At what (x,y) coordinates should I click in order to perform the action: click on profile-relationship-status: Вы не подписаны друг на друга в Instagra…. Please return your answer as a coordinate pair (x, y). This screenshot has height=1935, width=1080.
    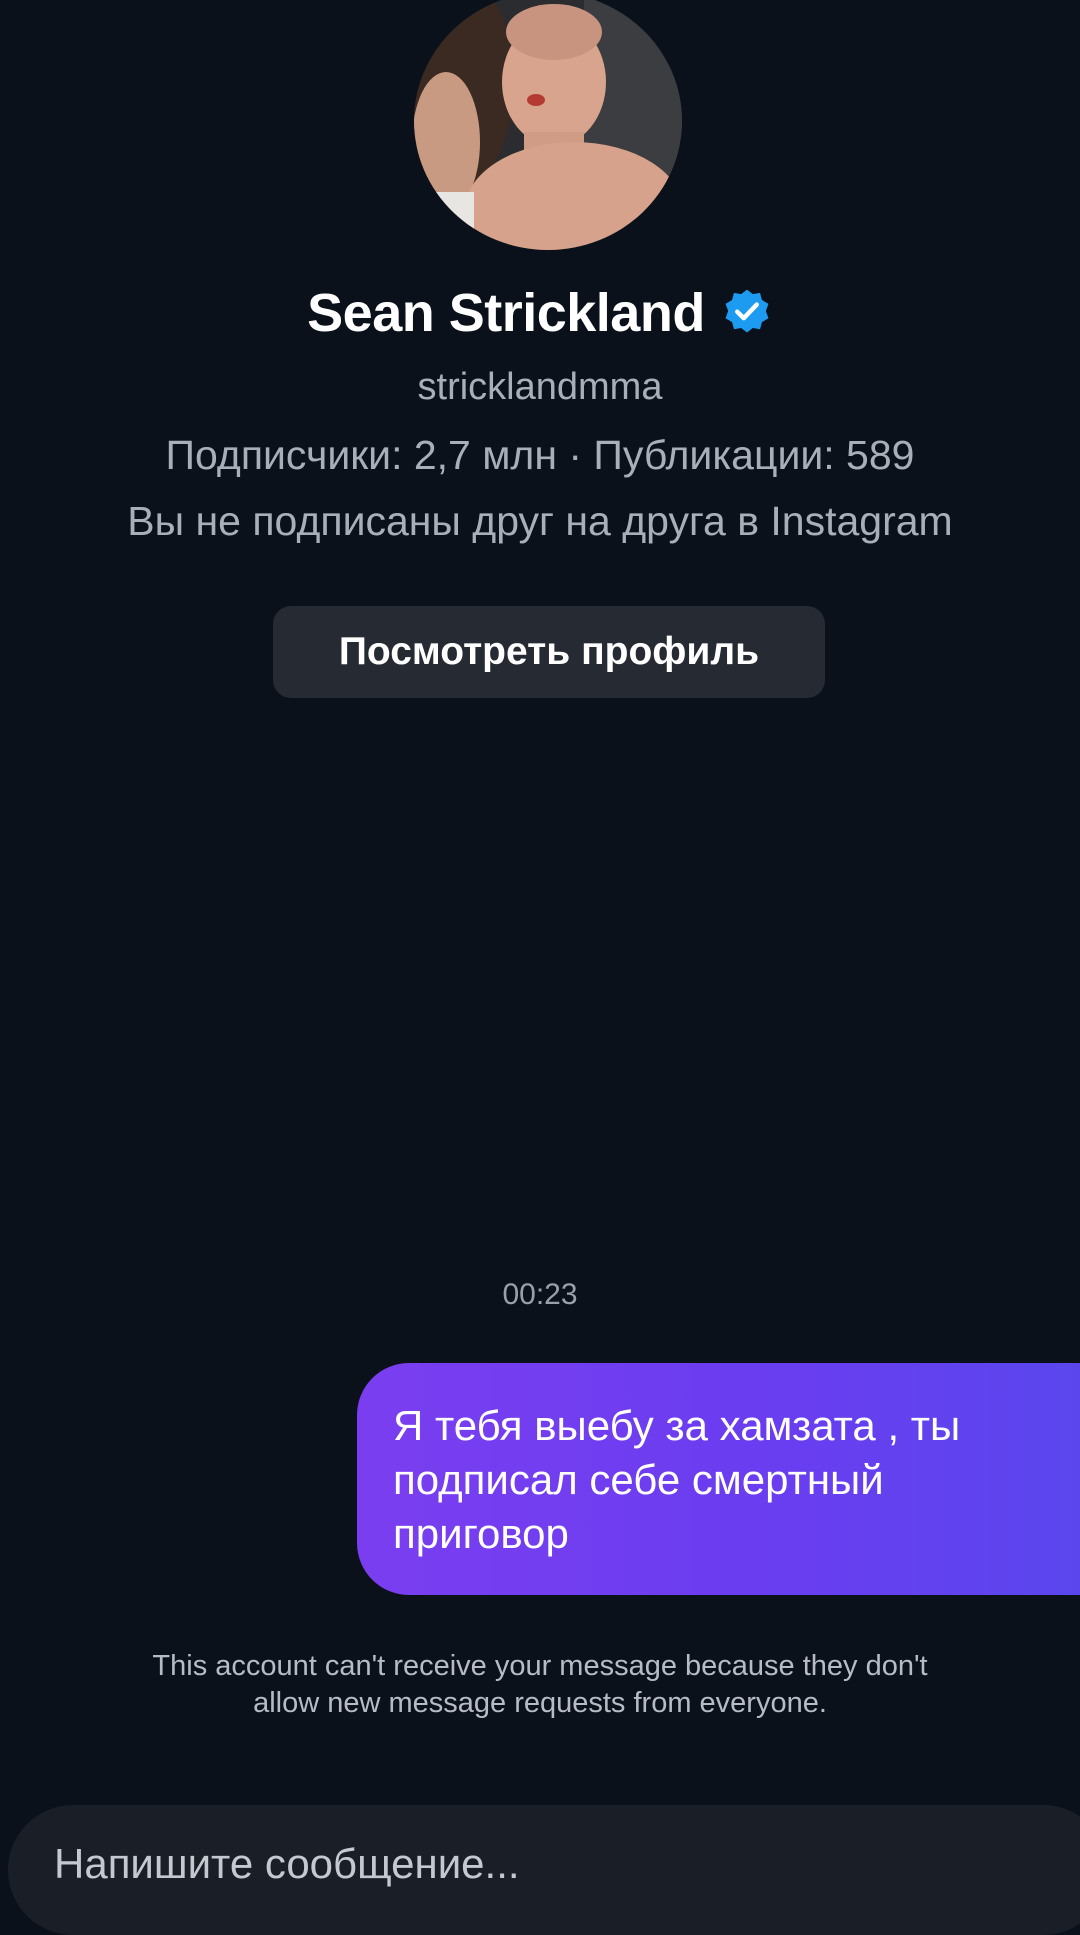
    Looking at the image, I should click on (540, 521).